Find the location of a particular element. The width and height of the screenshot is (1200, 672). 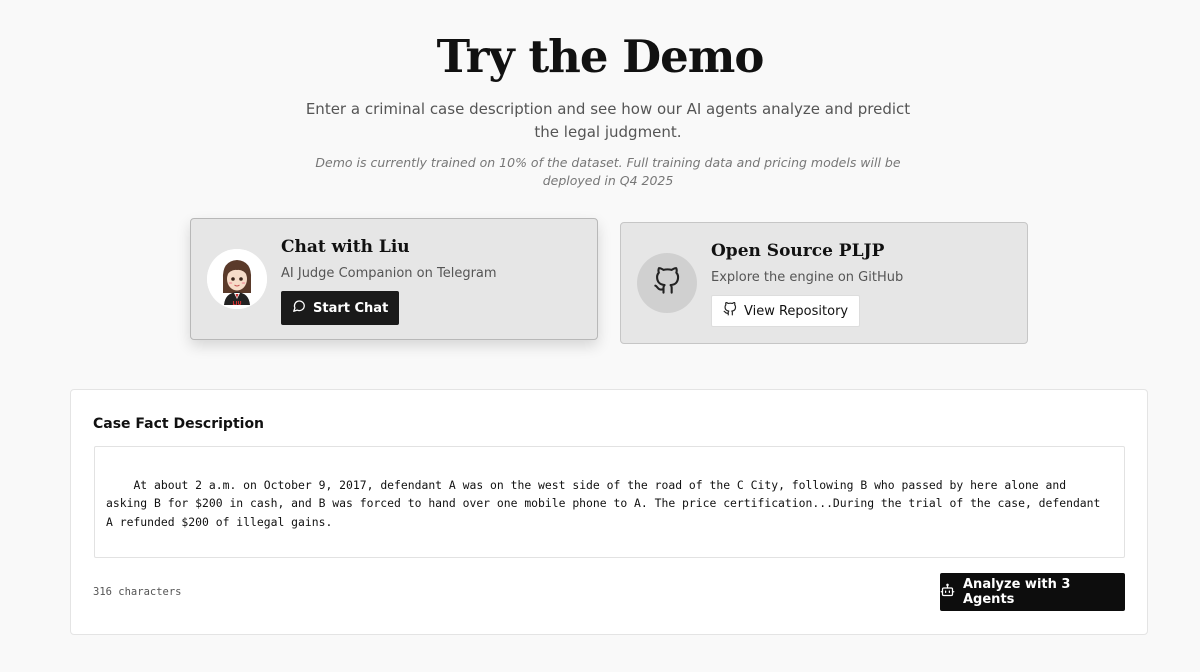

chat-bubble-icon is located at coordinates (299, 308).